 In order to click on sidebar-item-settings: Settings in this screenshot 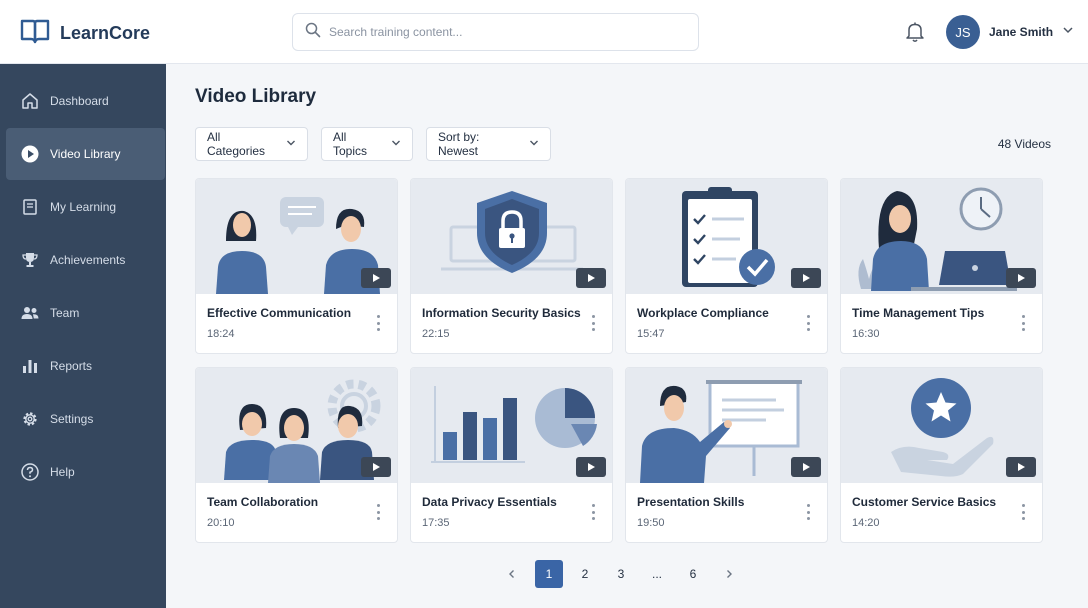, I will do `click(85, 419)`.